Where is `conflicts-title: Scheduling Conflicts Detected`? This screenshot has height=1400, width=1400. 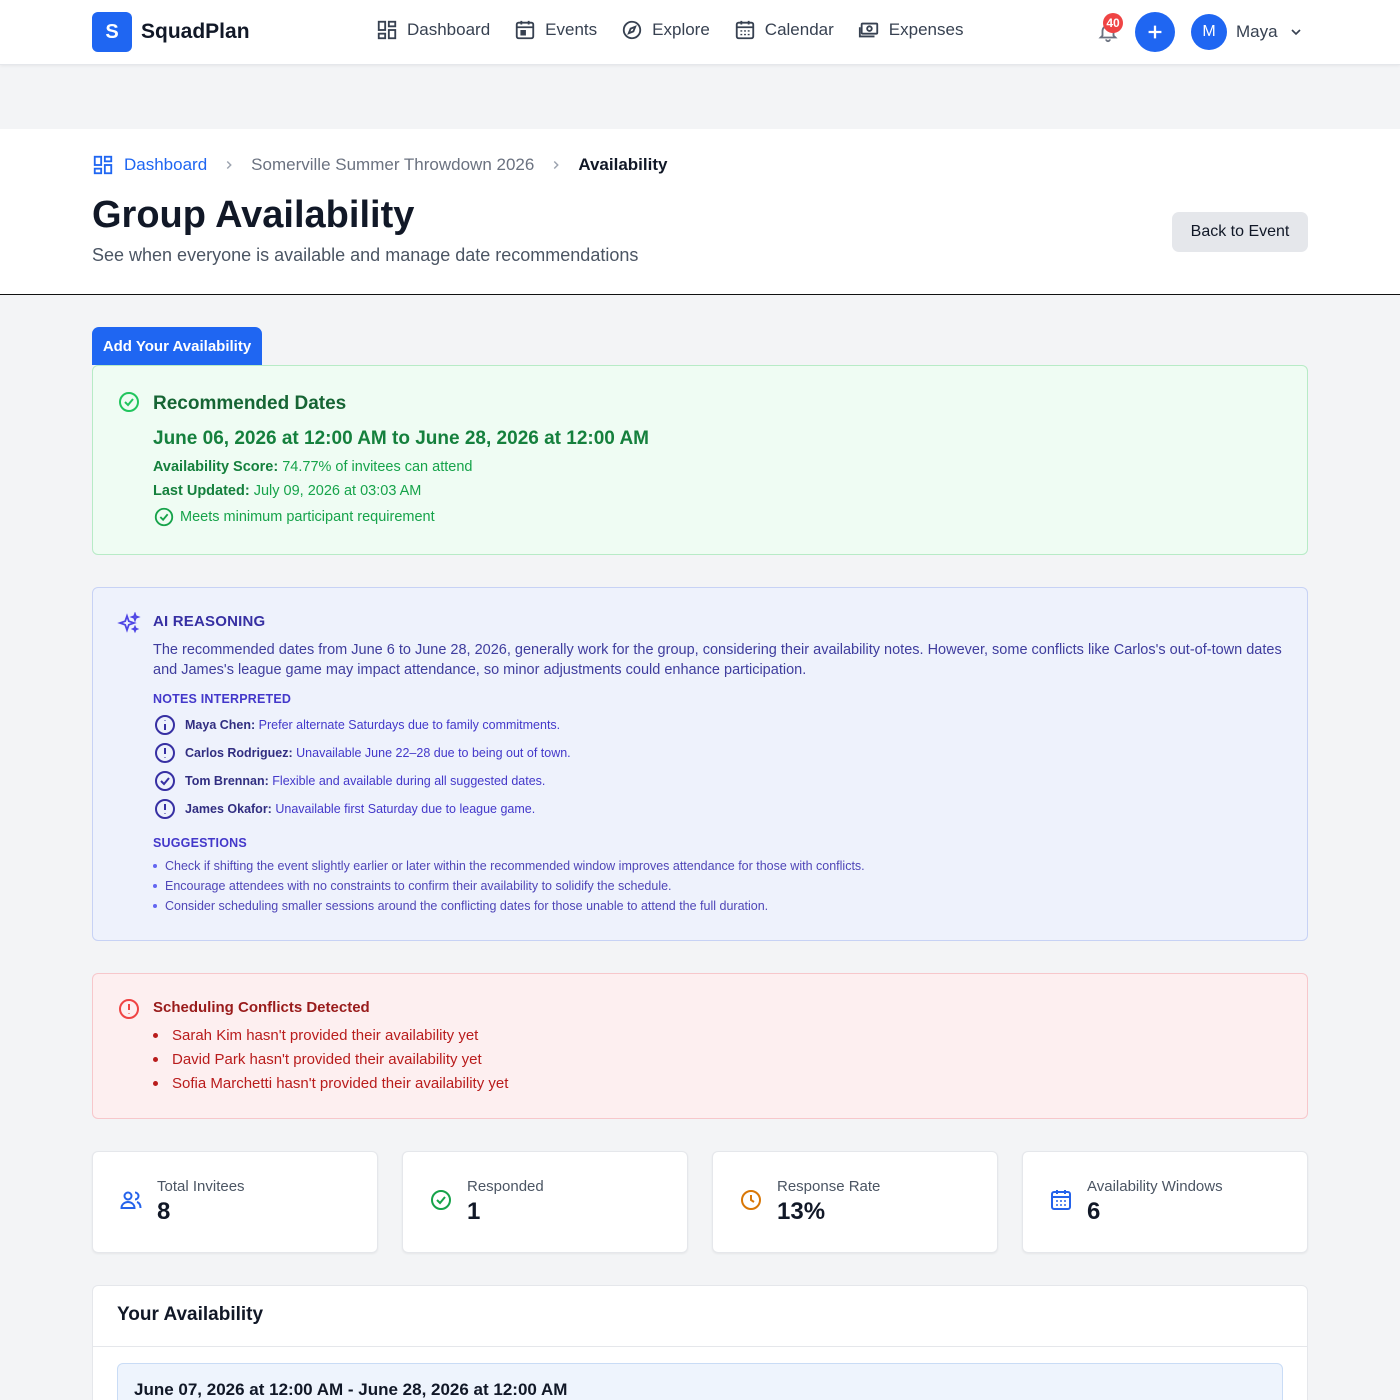
conflicts-title: Scheduling Conflicts Detected is located at coordinates (261, 1007).